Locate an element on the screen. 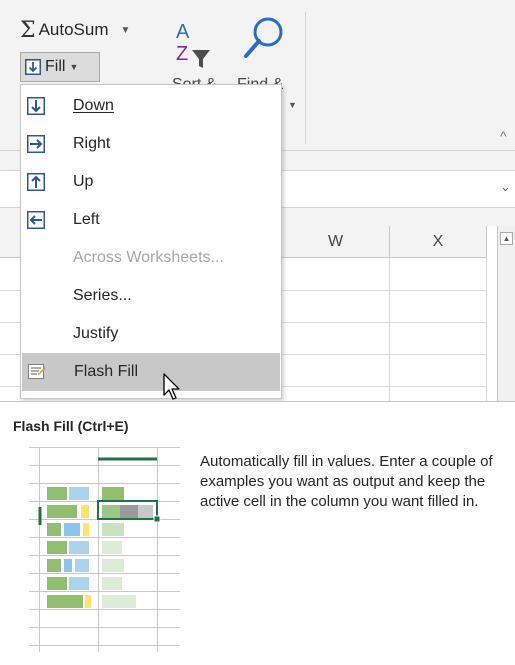 The height and width of the screenshot is (665, 515). magnifier-icon is located at coordinates (263, 37).